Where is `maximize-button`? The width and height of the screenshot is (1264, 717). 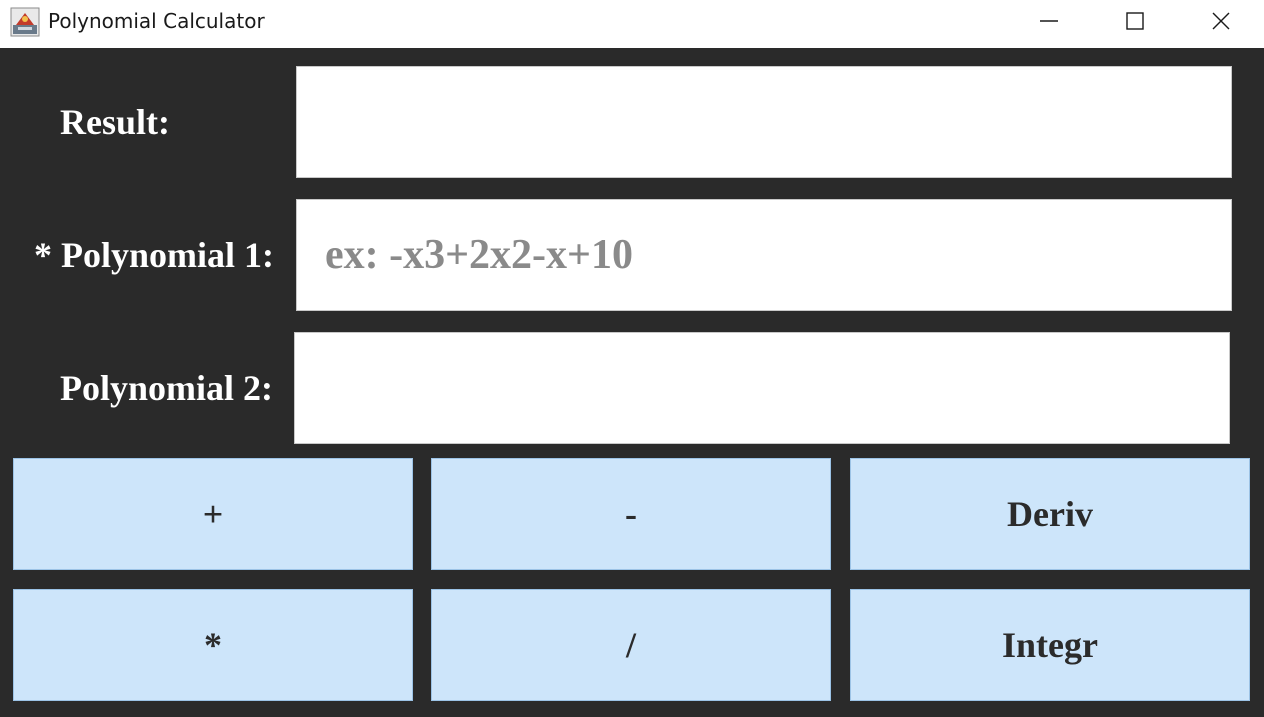 maximize-button is located at coordinates (1135, 21).